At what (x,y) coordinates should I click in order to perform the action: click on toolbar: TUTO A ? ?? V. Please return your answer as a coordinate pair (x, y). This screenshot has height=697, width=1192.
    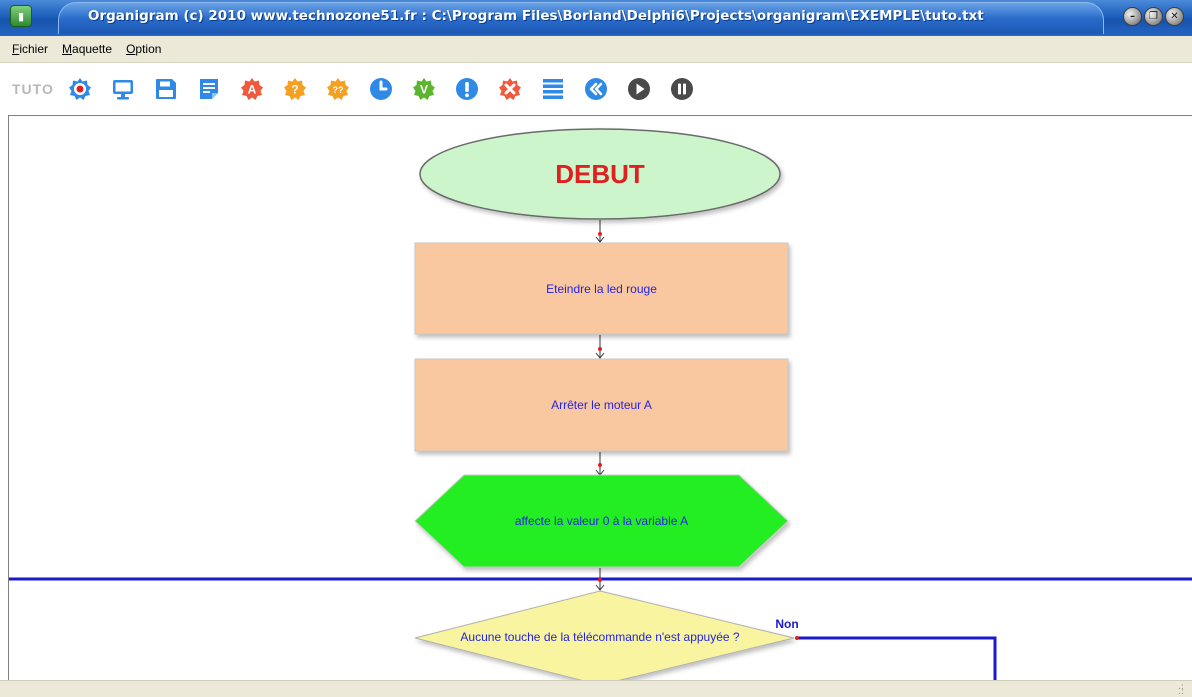
    Looking at the image, I should click on (596, 89).